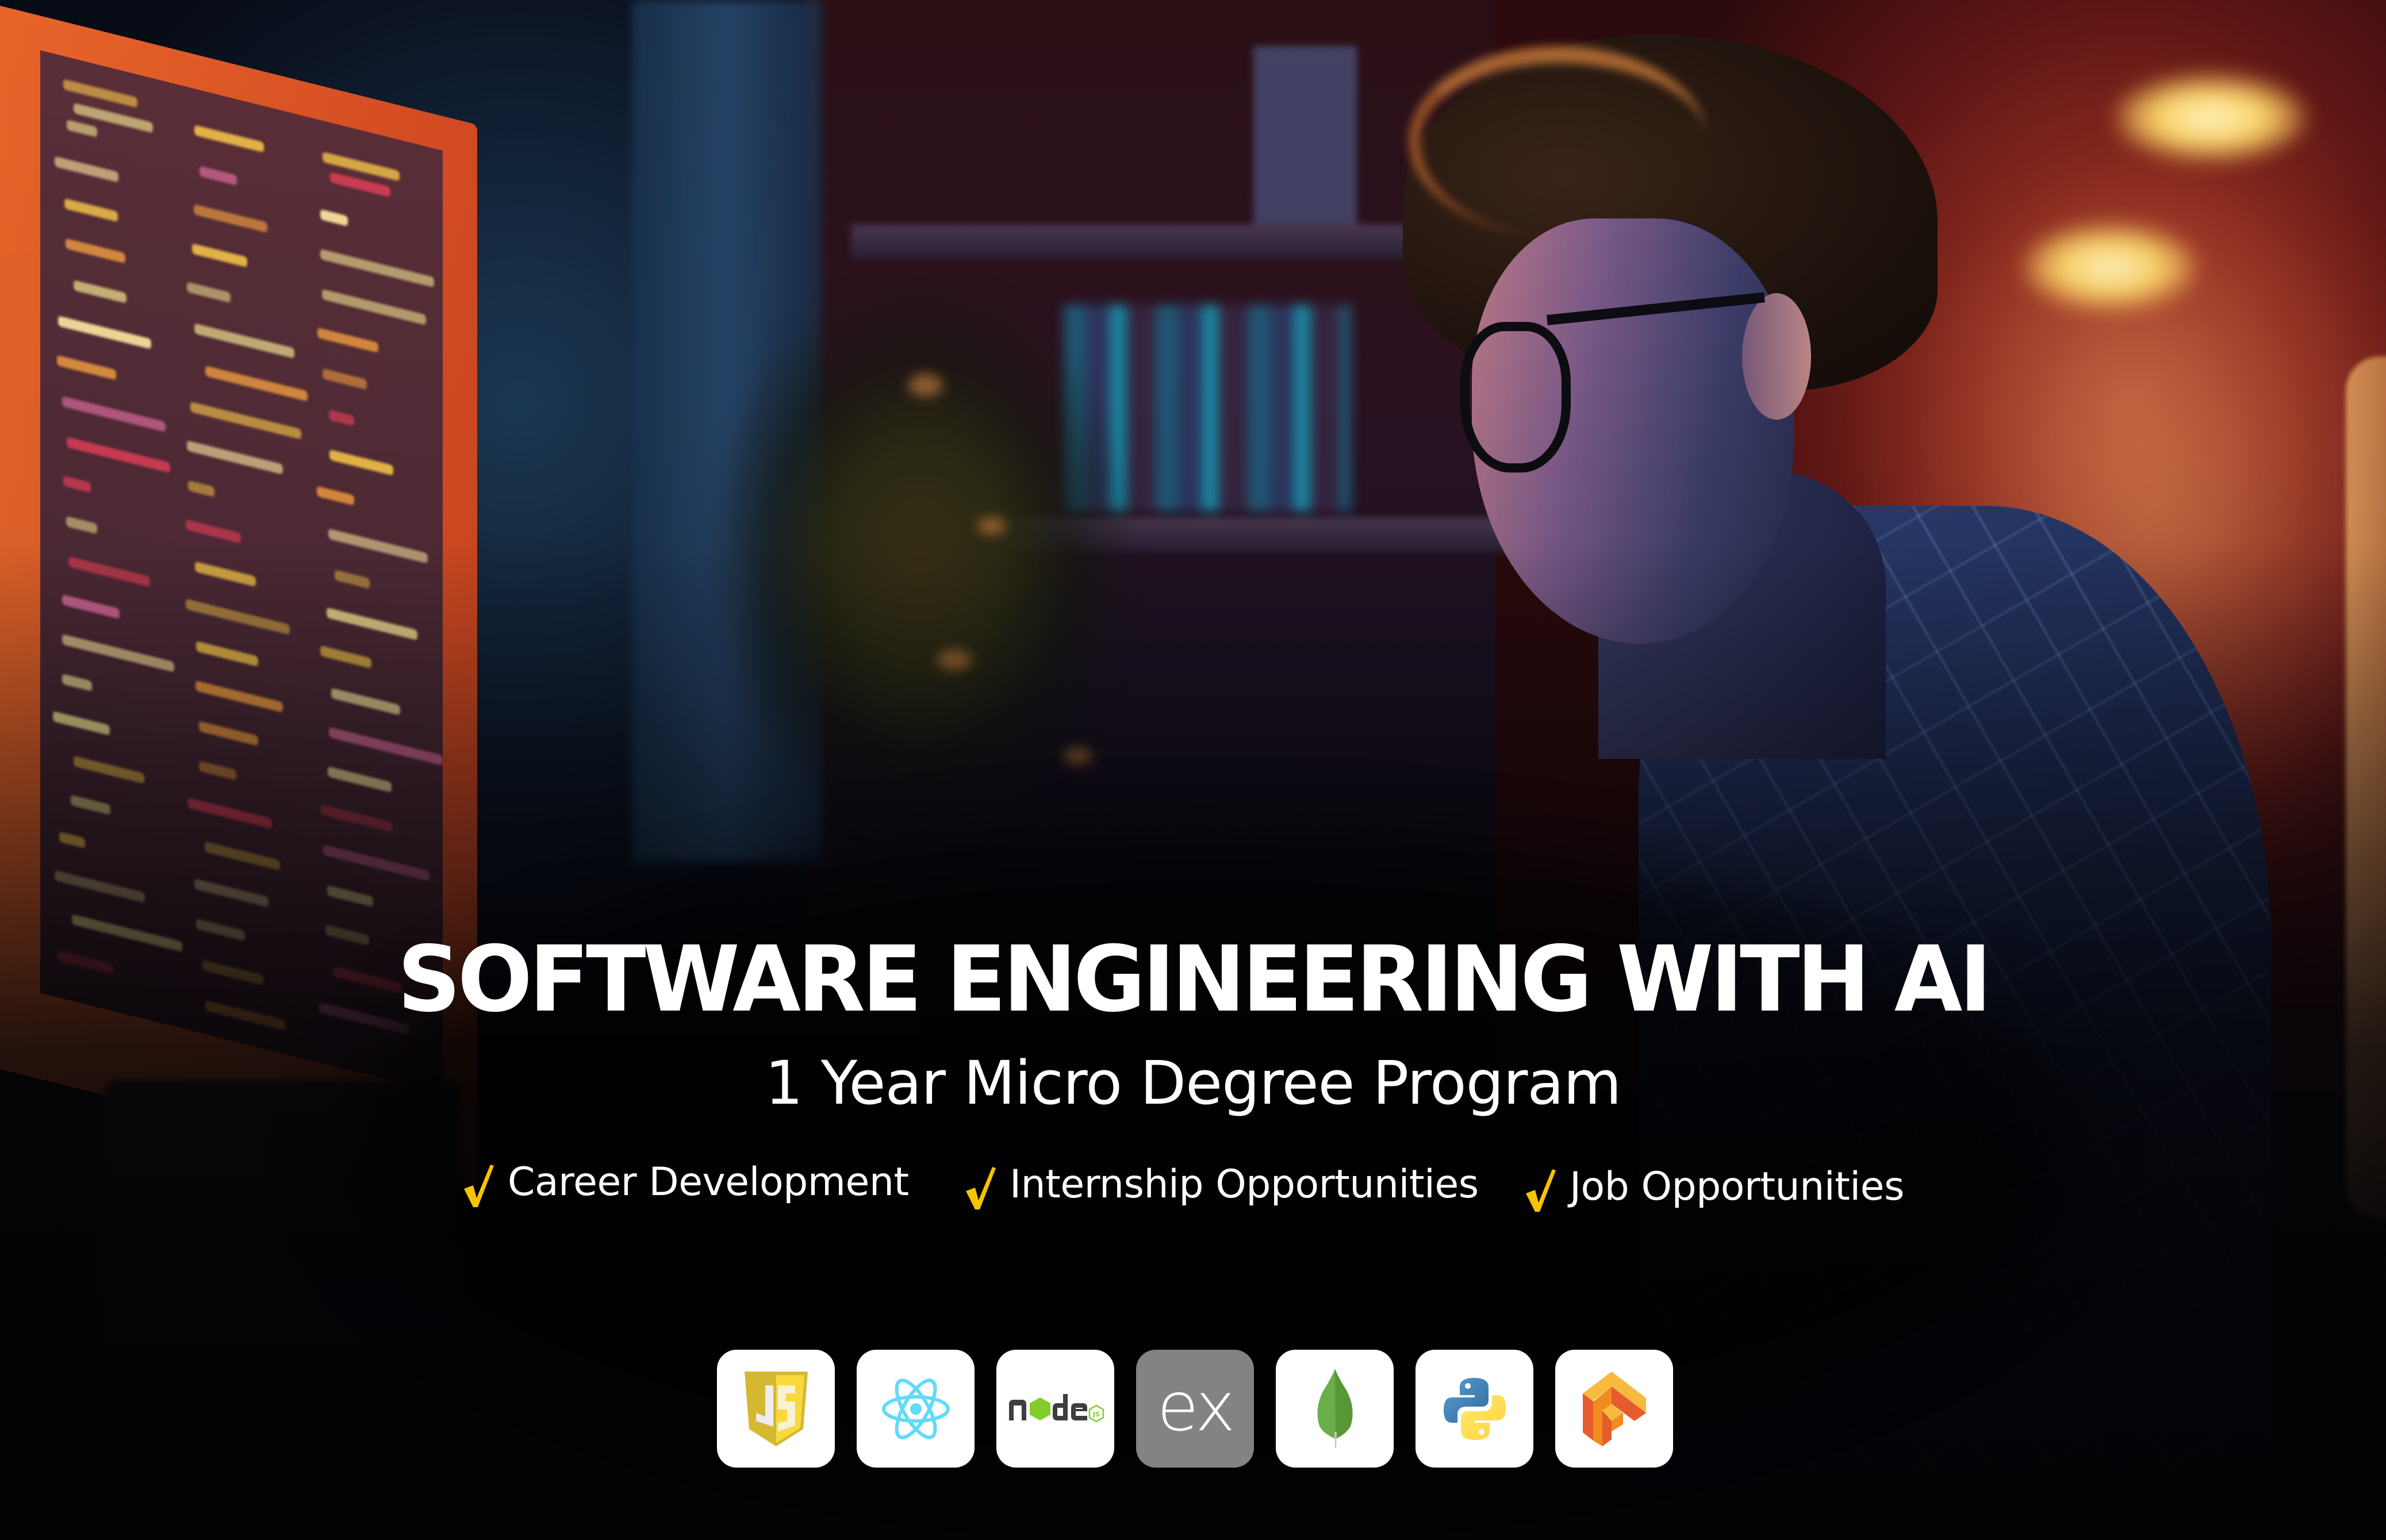 This screenshot has height=1540, width=2386. Describe the element at coordinates (708, 1182) in the screenshot. I see `feature-label: Career Development` at that location.